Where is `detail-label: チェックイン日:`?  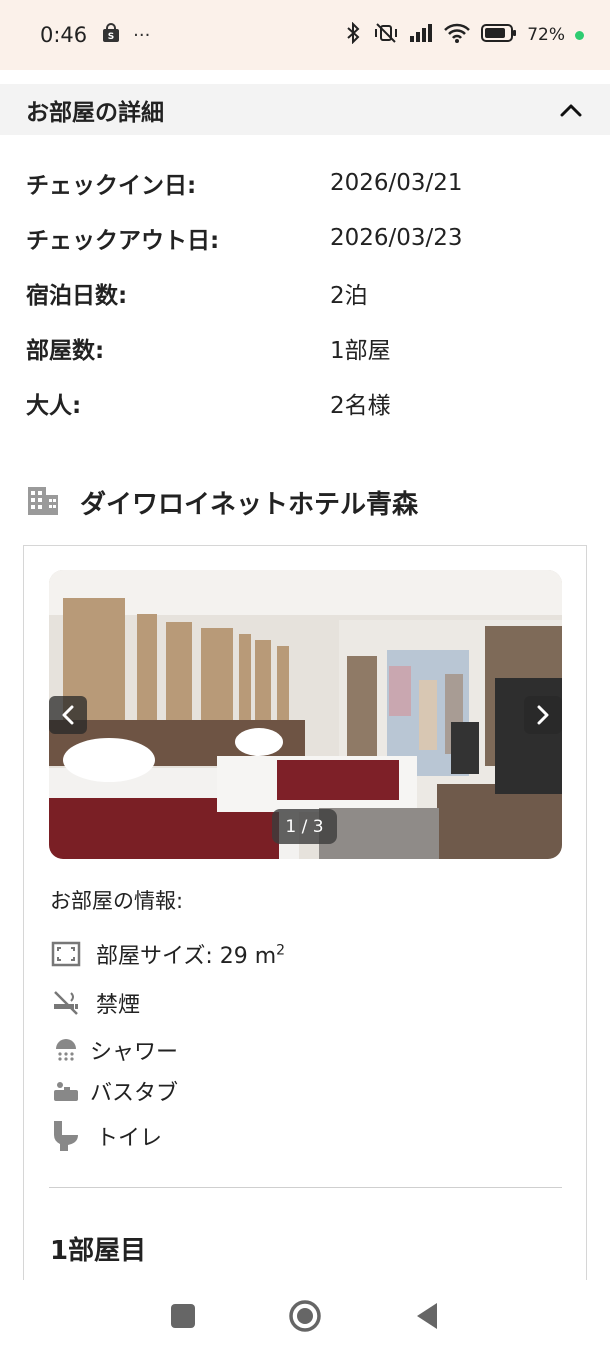
detail-label: チェックイン日: is located at coordinates (111, 185).